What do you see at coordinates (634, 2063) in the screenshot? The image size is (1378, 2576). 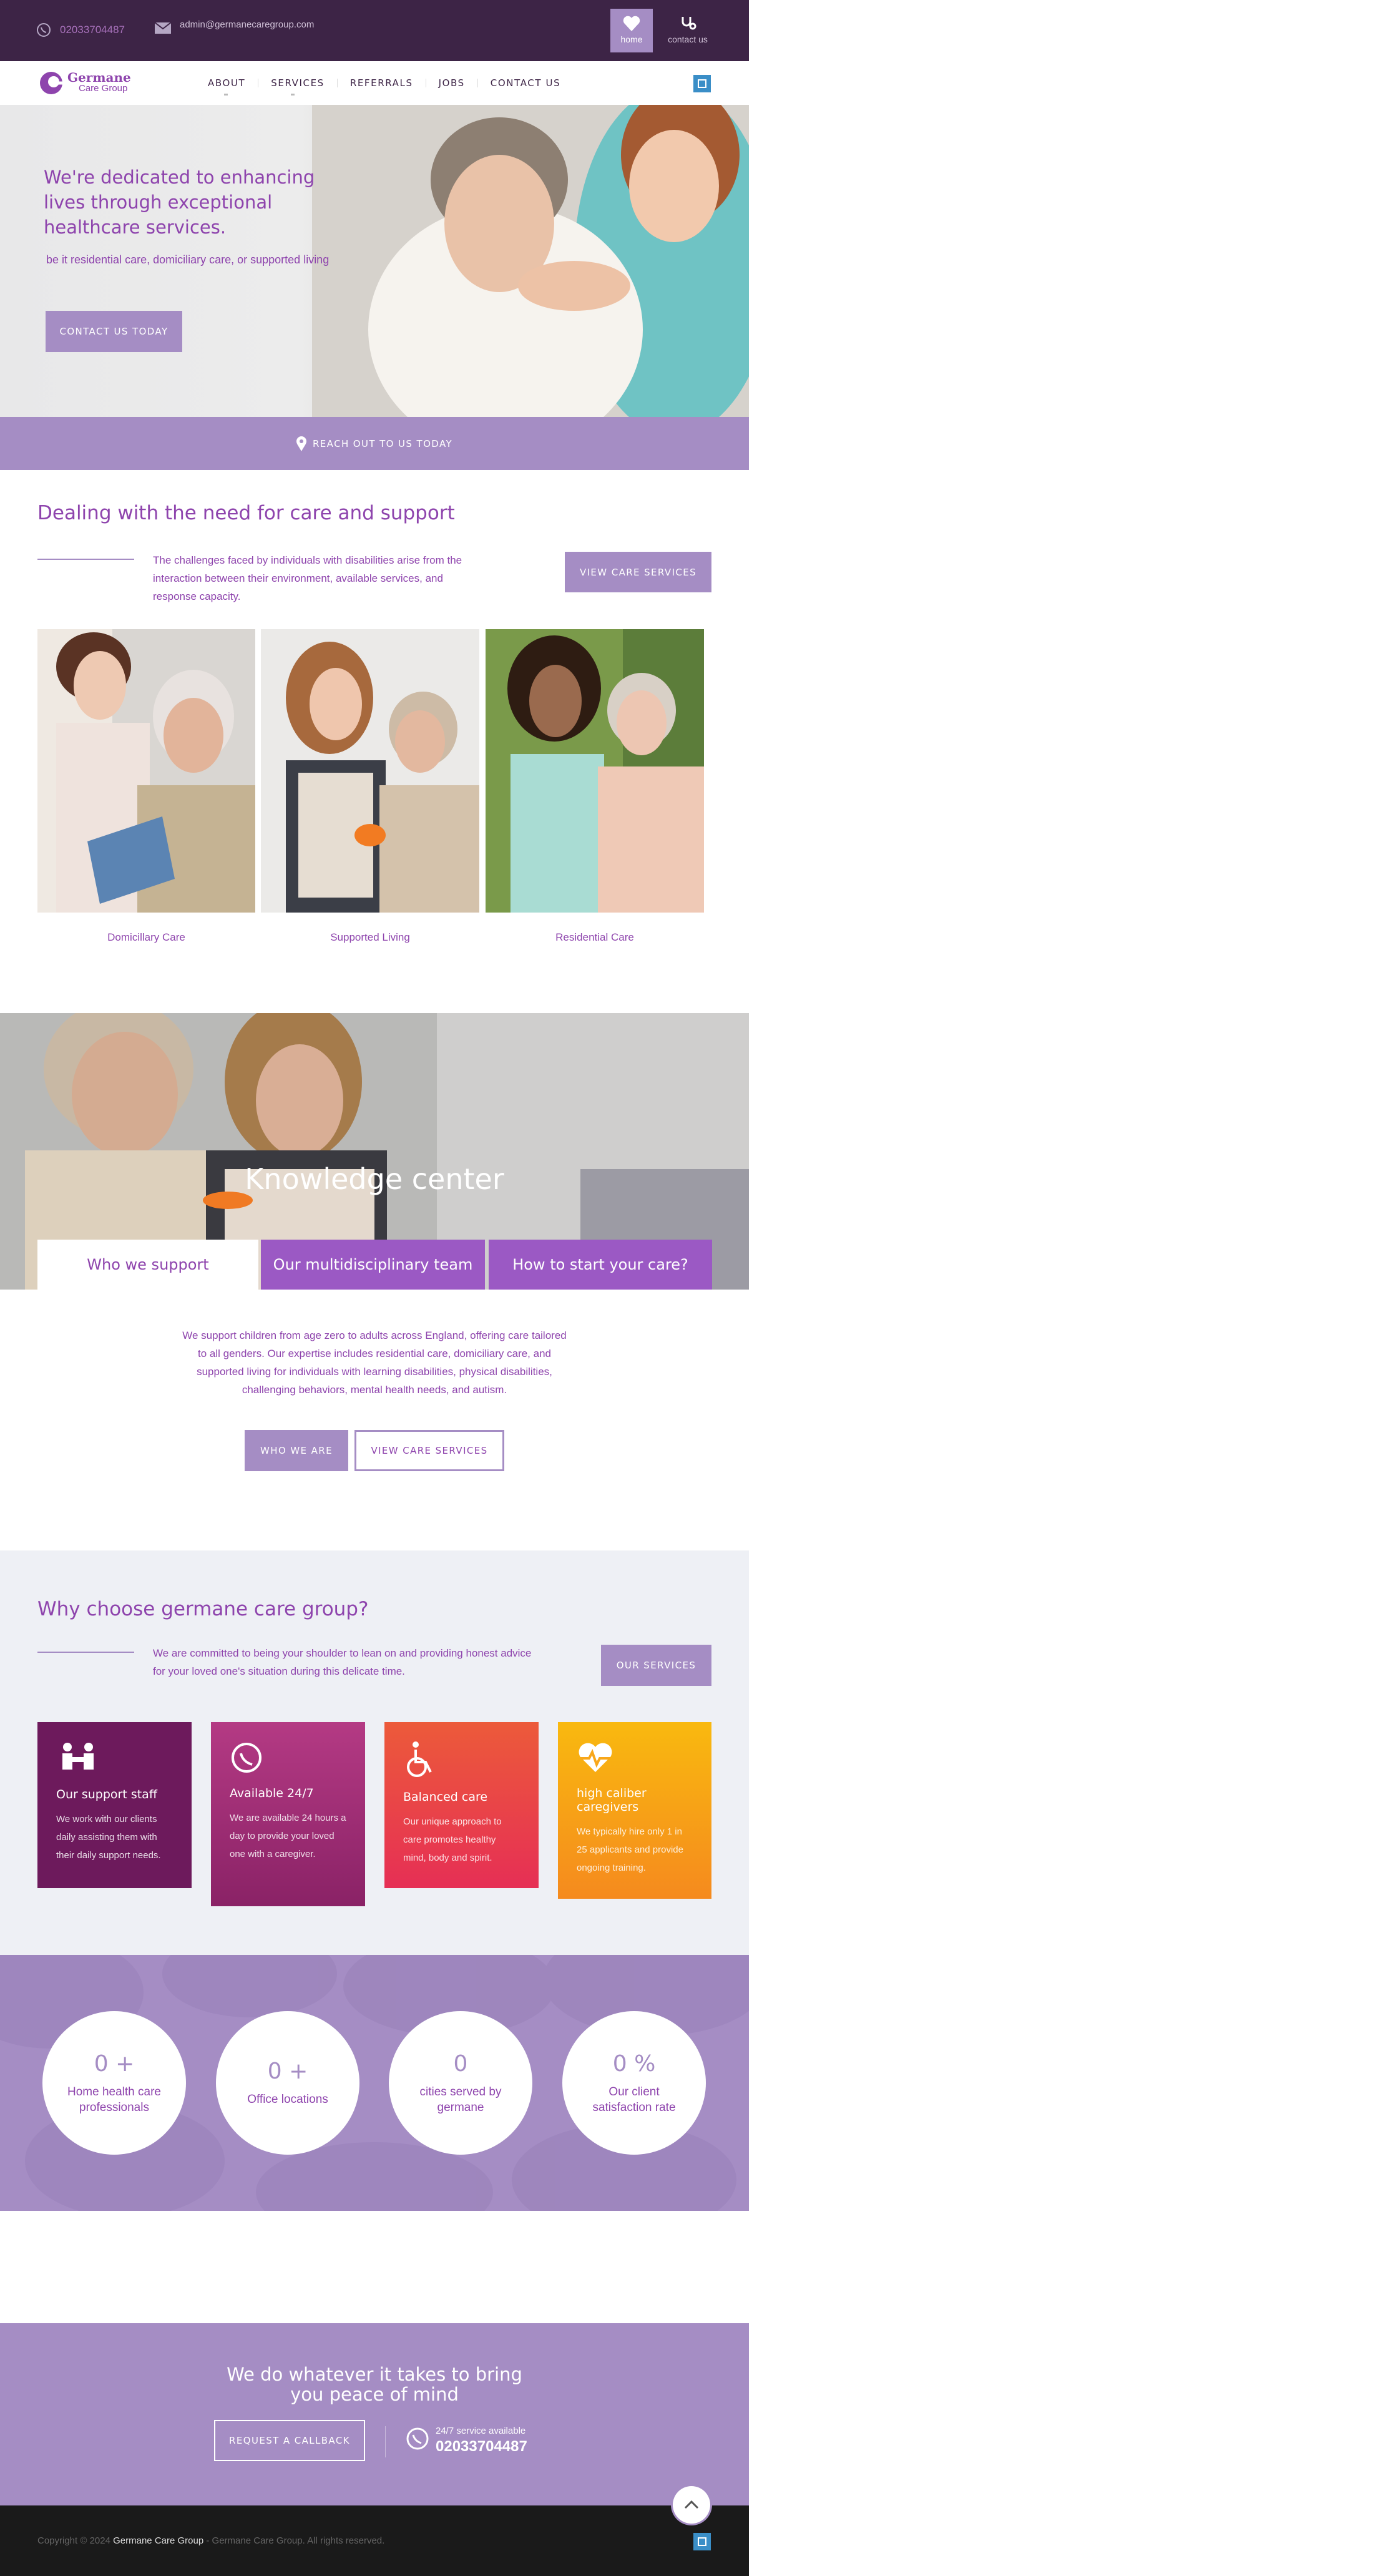 I see `stat-value: 0 %` at bounding box center [634, 2063].